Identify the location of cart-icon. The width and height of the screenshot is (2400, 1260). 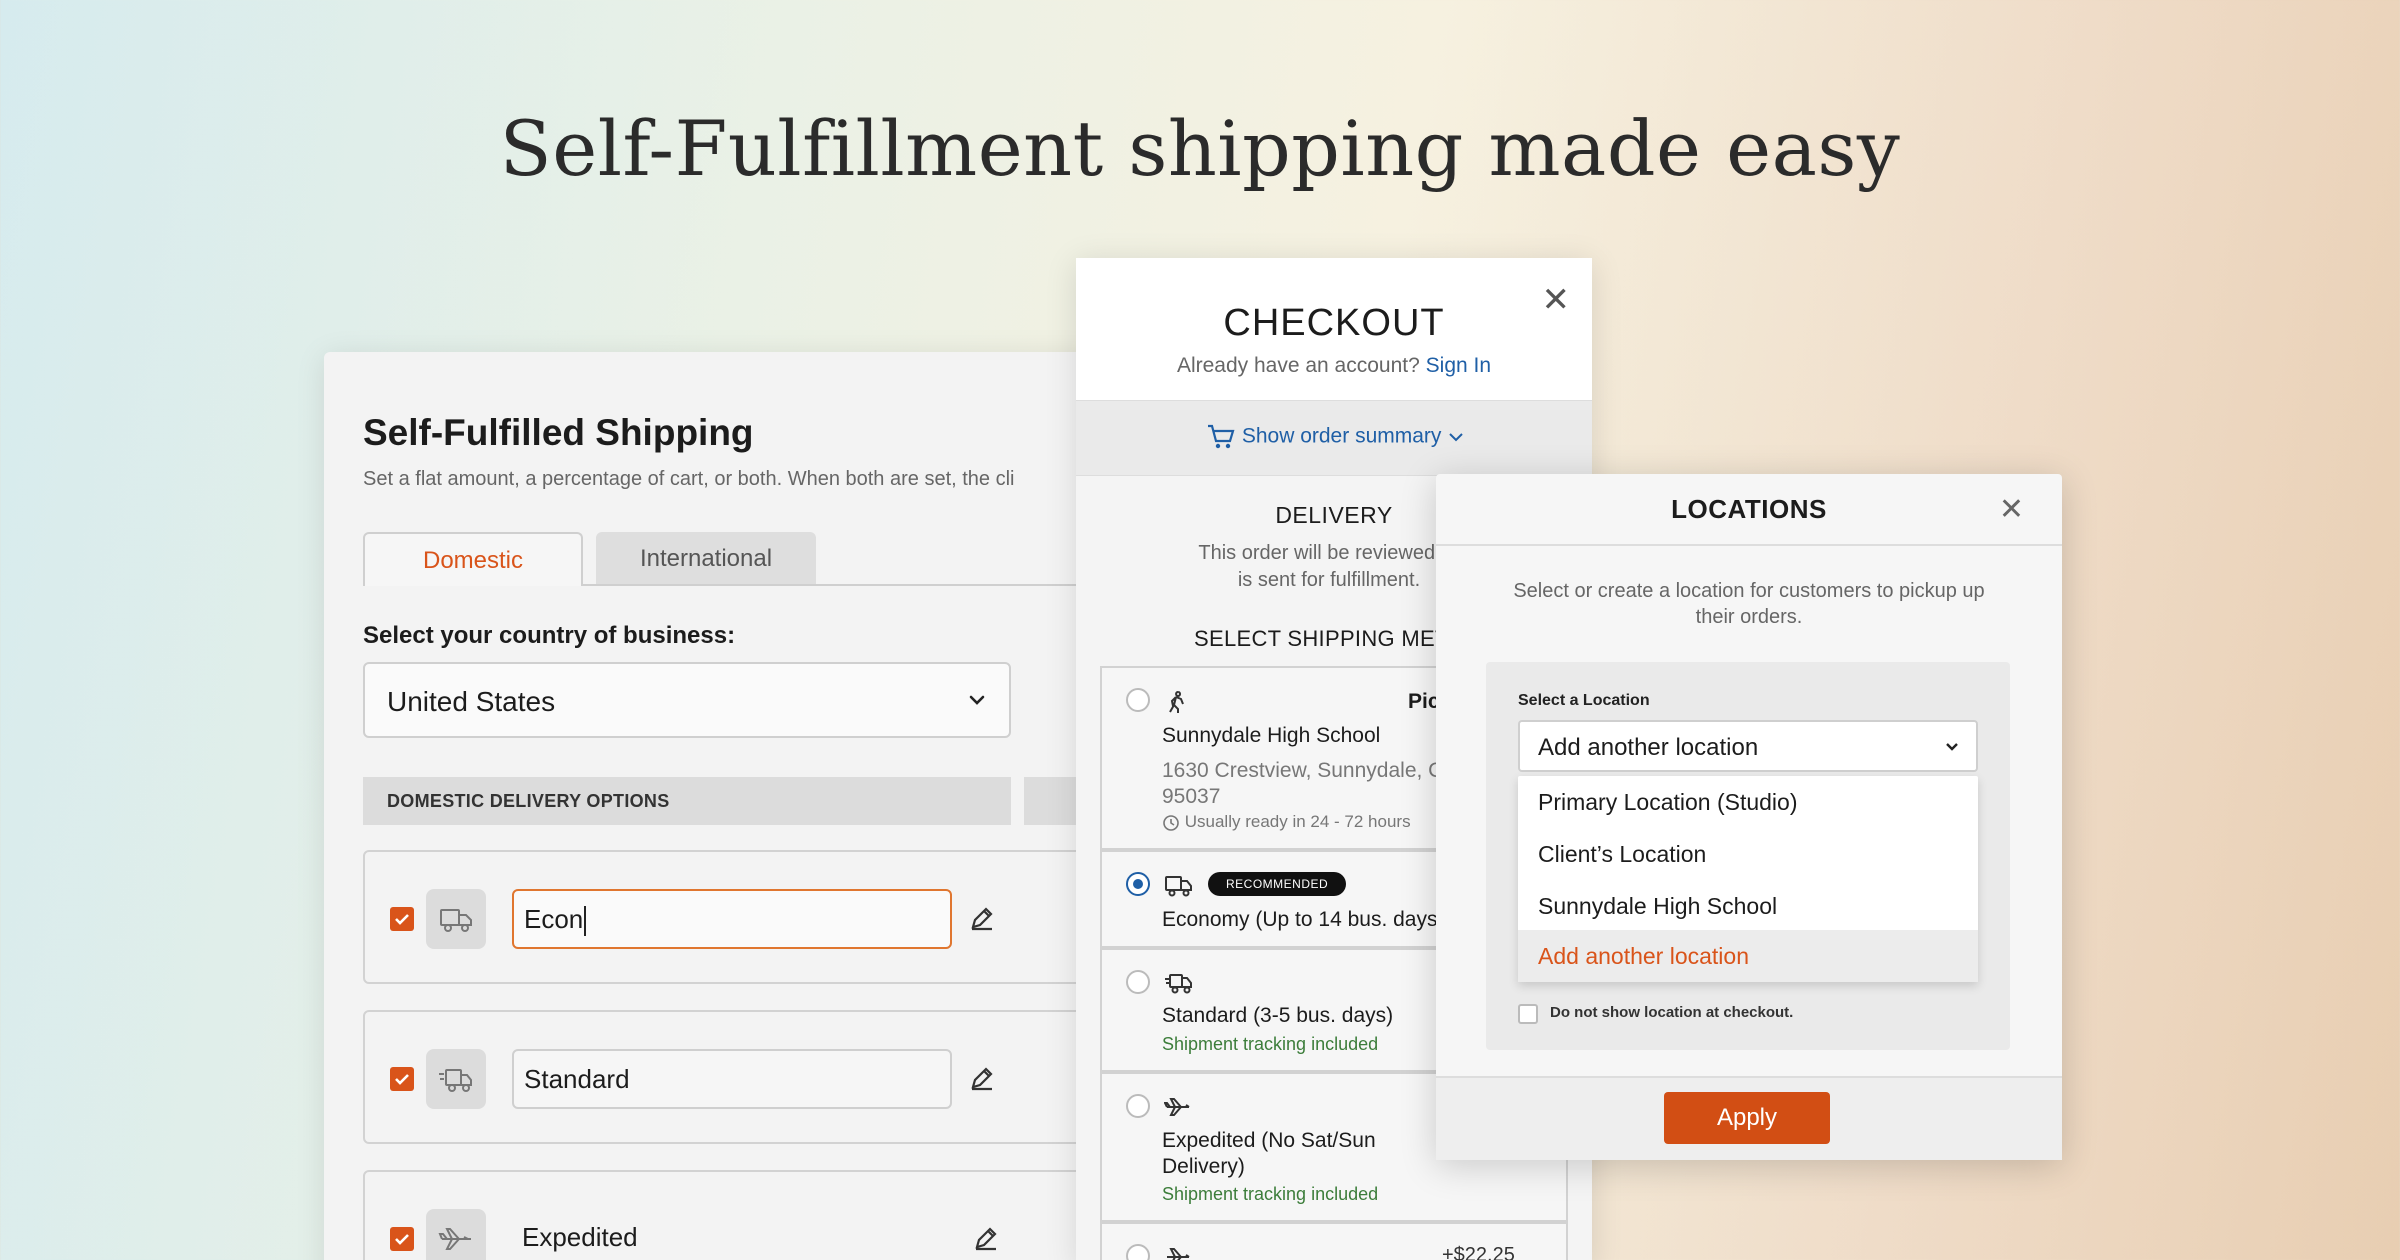
(1221, 436).